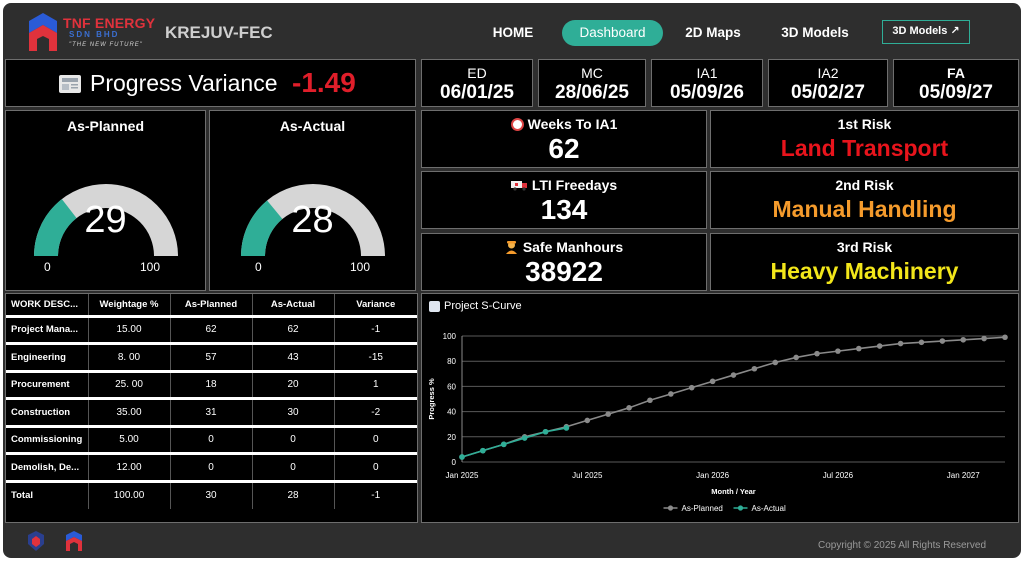 The width and height of the screenshot is (1024, 561). Describe the element at coordinates (564, 271) in the screenshot. I see `kpi-value: 38922` at that location.